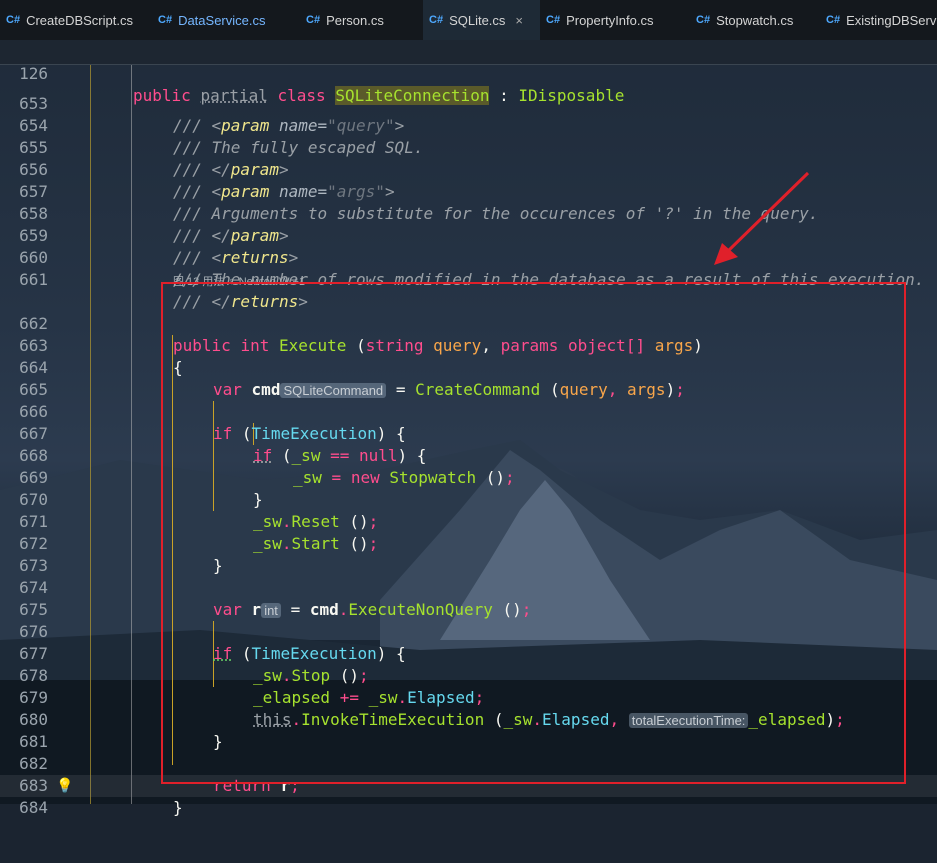 This screenshot has height=863, width=937. I want to click on close-tab-icon: ×, so click(519, 20).